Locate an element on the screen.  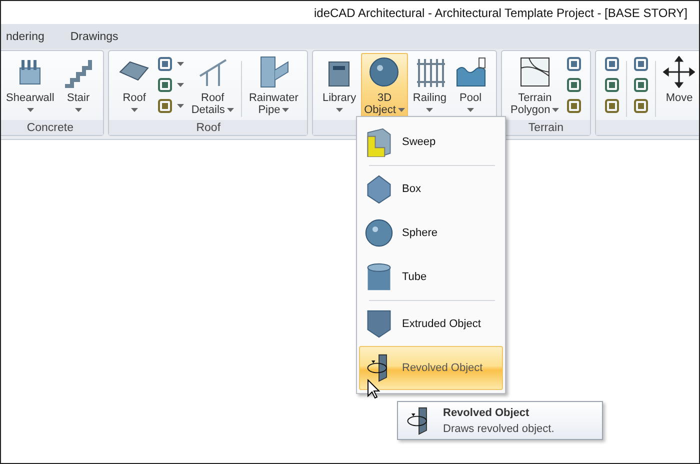
ribbon-button: 3D Object is located at coordinates (384, 86).